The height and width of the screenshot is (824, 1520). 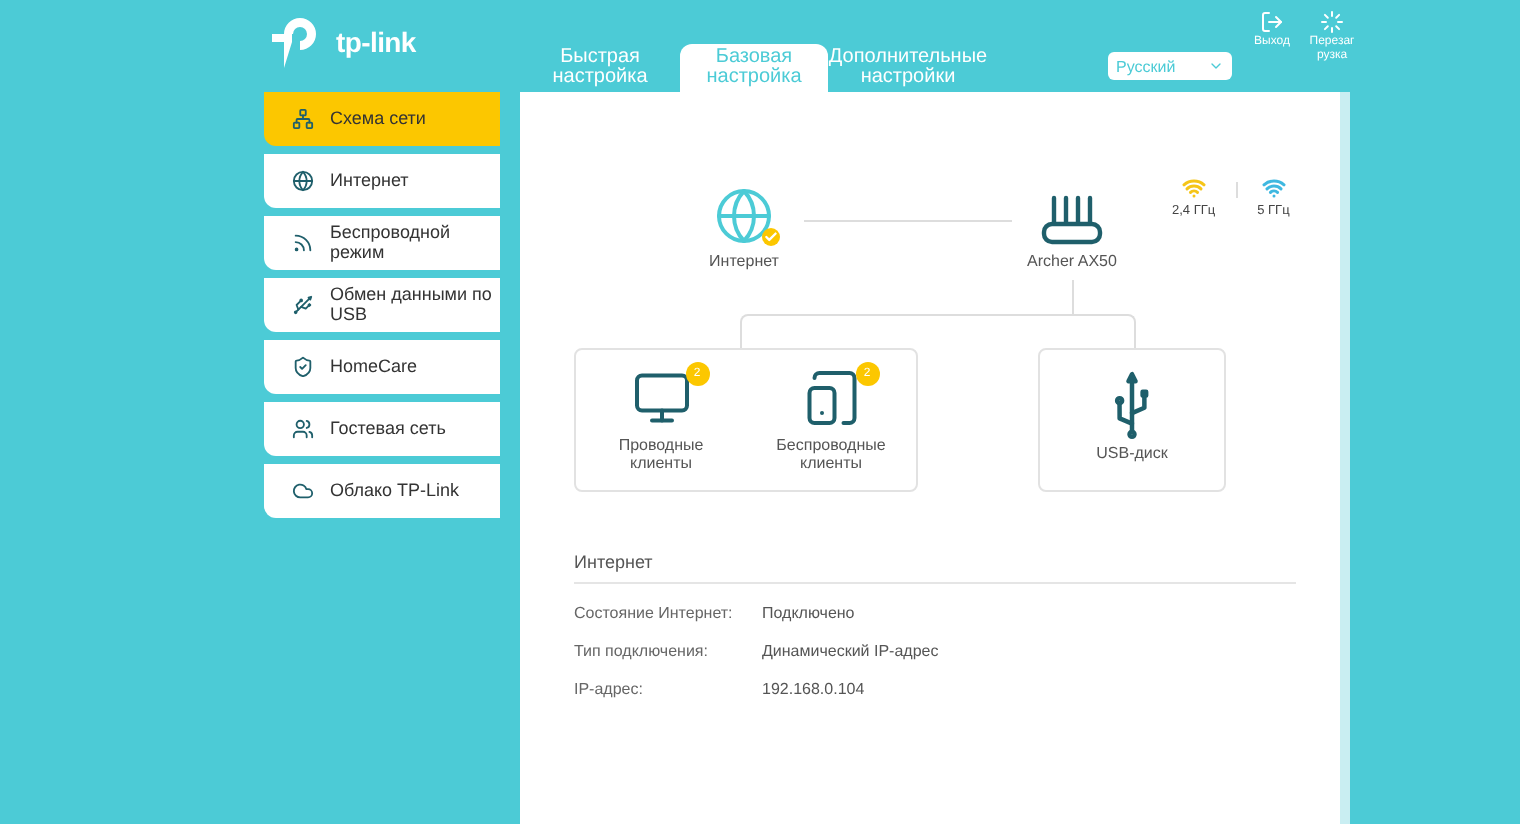 What do you see at coordinates (1216, 66) in the screenshot?
I see `caret-icon` at bounding box center [1216, 66].